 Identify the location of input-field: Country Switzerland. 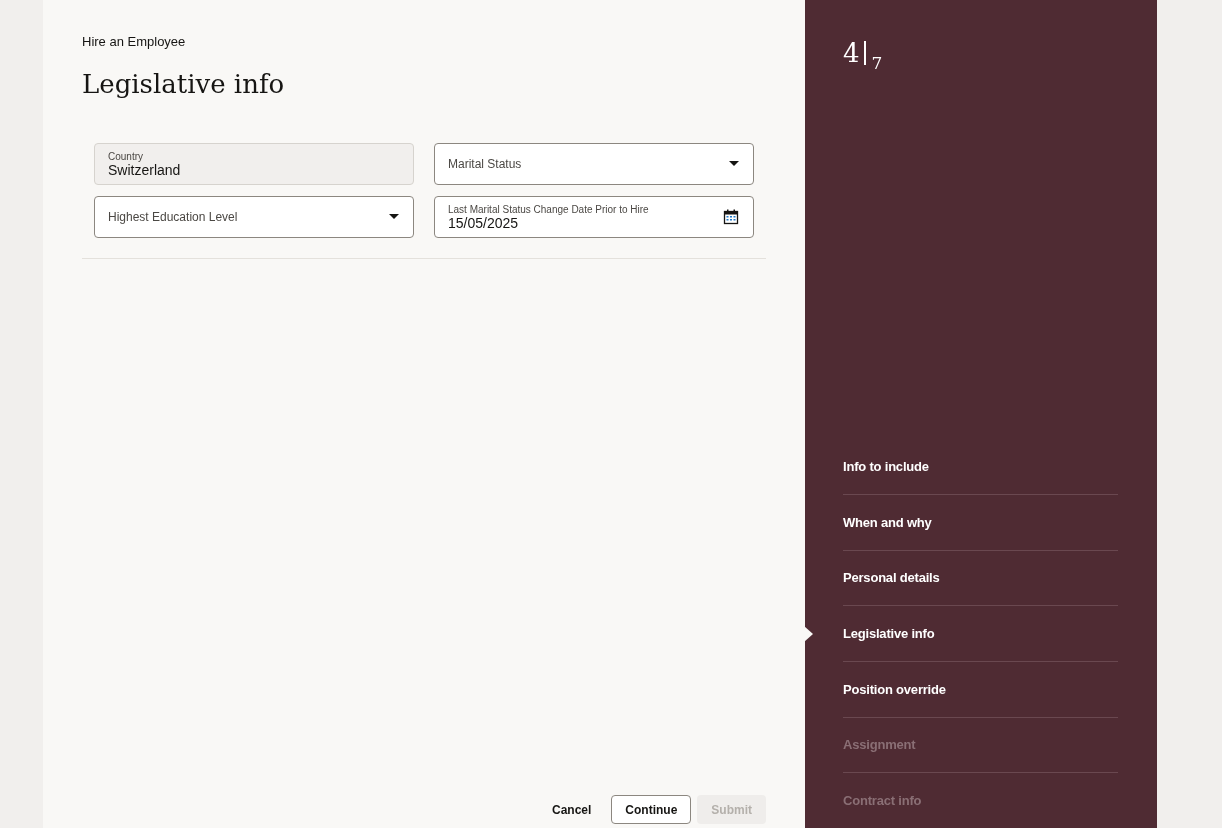
(254, 164).